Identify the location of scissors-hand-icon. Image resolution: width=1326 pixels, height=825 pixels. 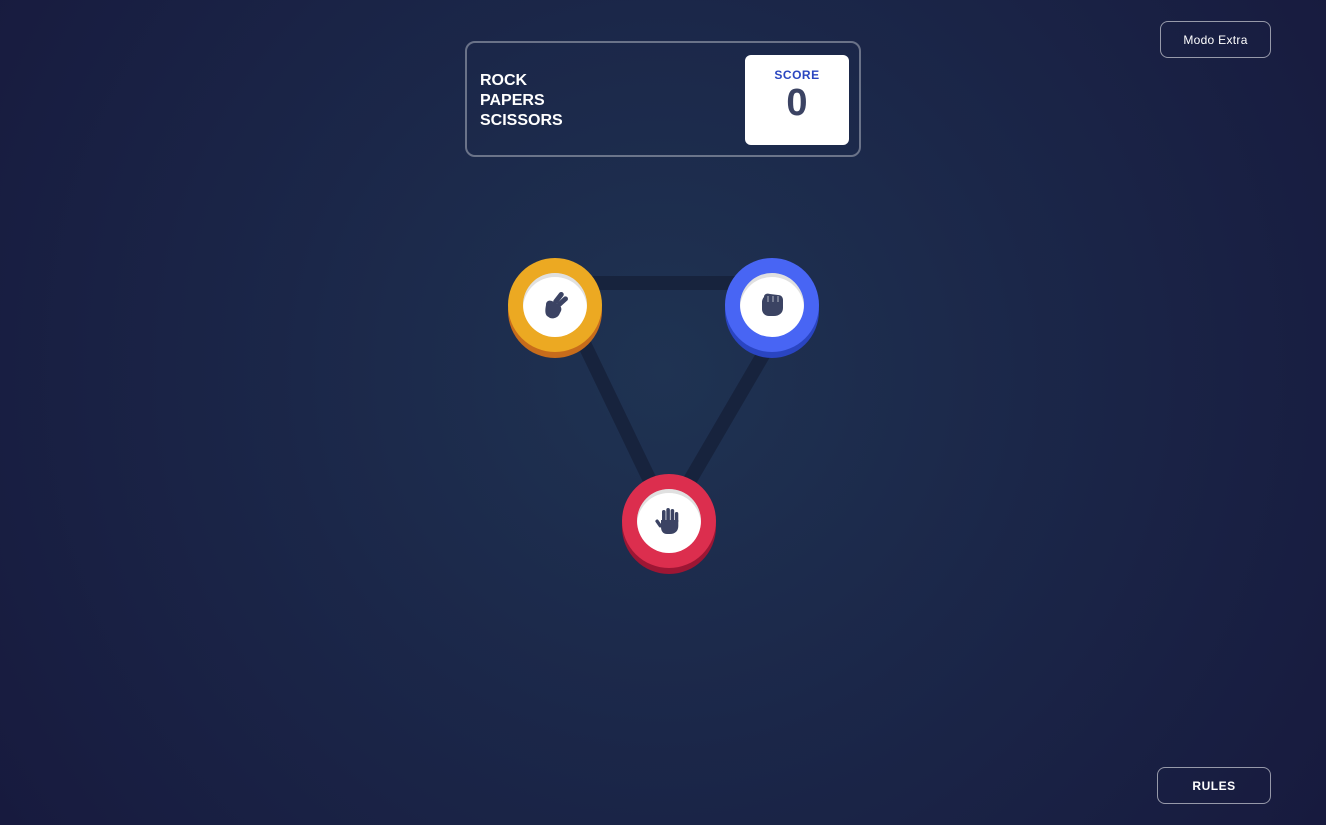
(556, 305).